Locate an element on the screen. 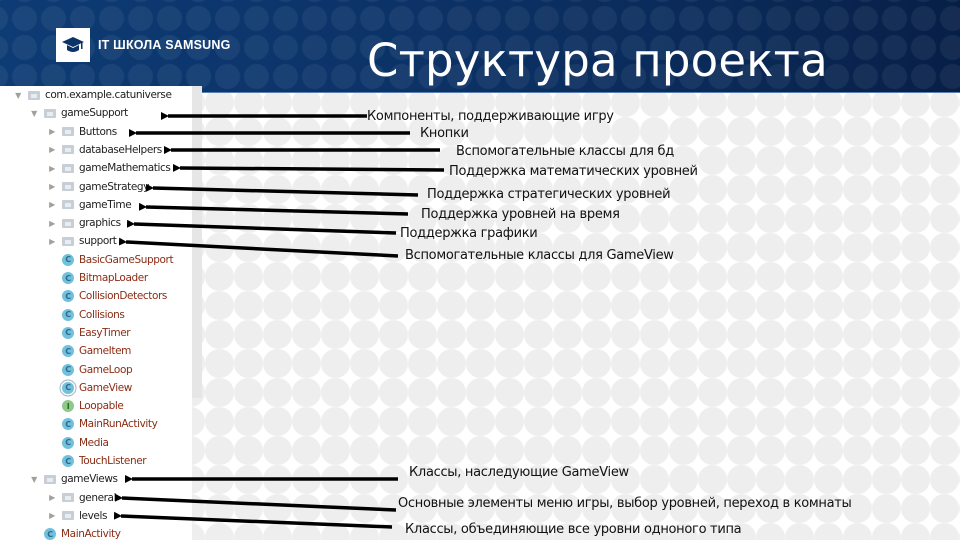 The image size is (960, 543). tree-label: EasyTimer is located at coordinates (105, 332).